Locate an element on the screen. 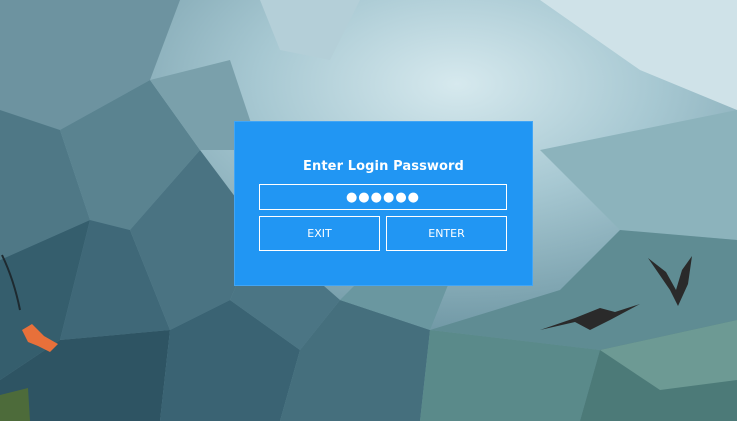  exit-button: EXIT is located at coordinates (319, 233).